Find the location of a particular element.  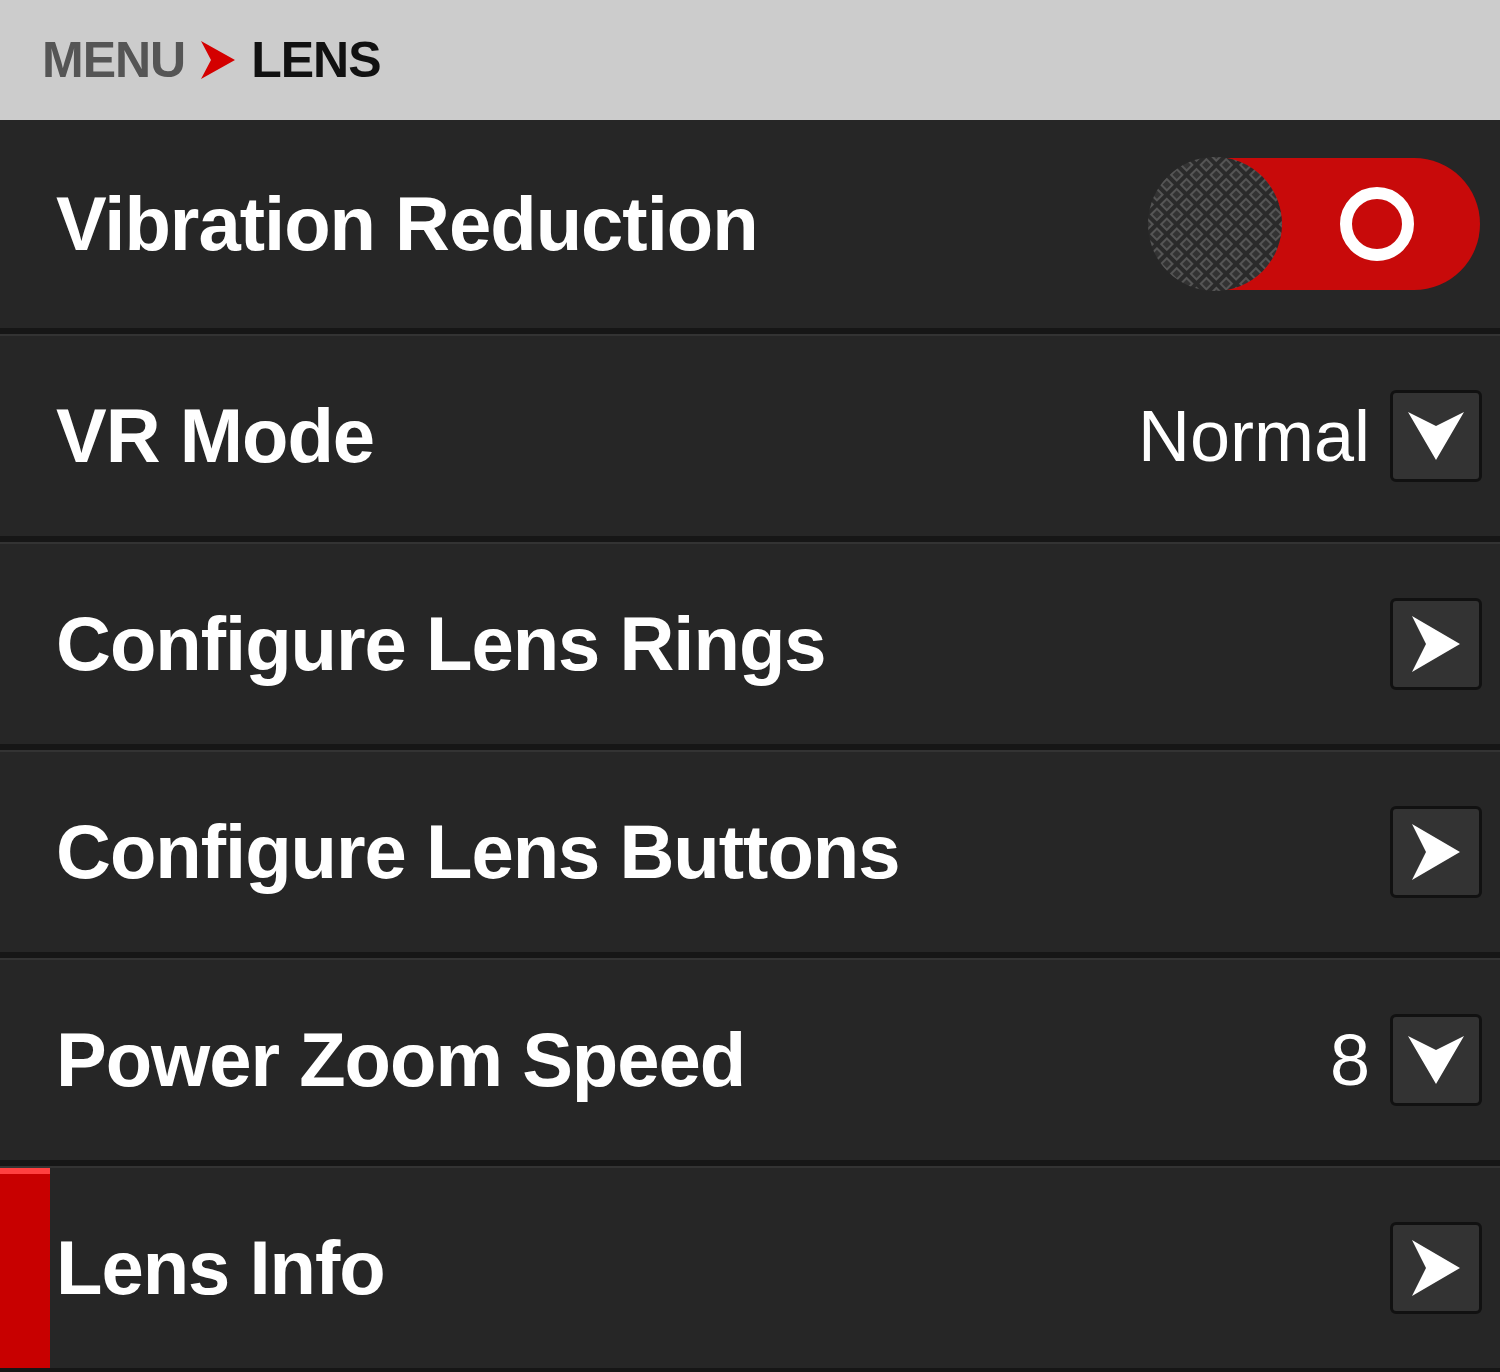

menu-row: Configure Lens Rings is located at coordinates (750, 643).